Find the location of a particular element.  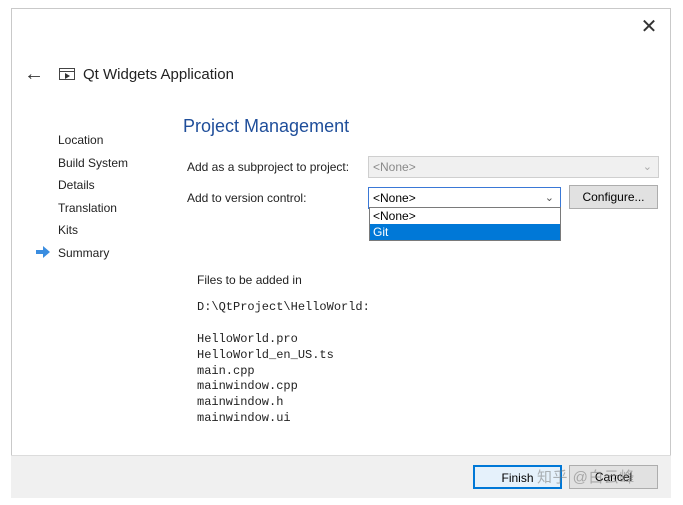

files-path: D:\QtProject\HelloWorld: is located at coordinates (283, 307).